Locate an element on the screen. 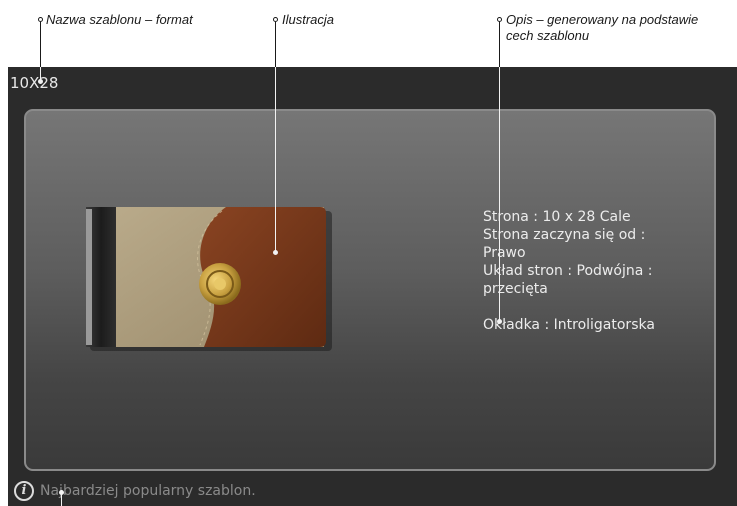 The image size is (737, 506). callout-description-line2: cech szablonu is located at coordinates (548, 35).